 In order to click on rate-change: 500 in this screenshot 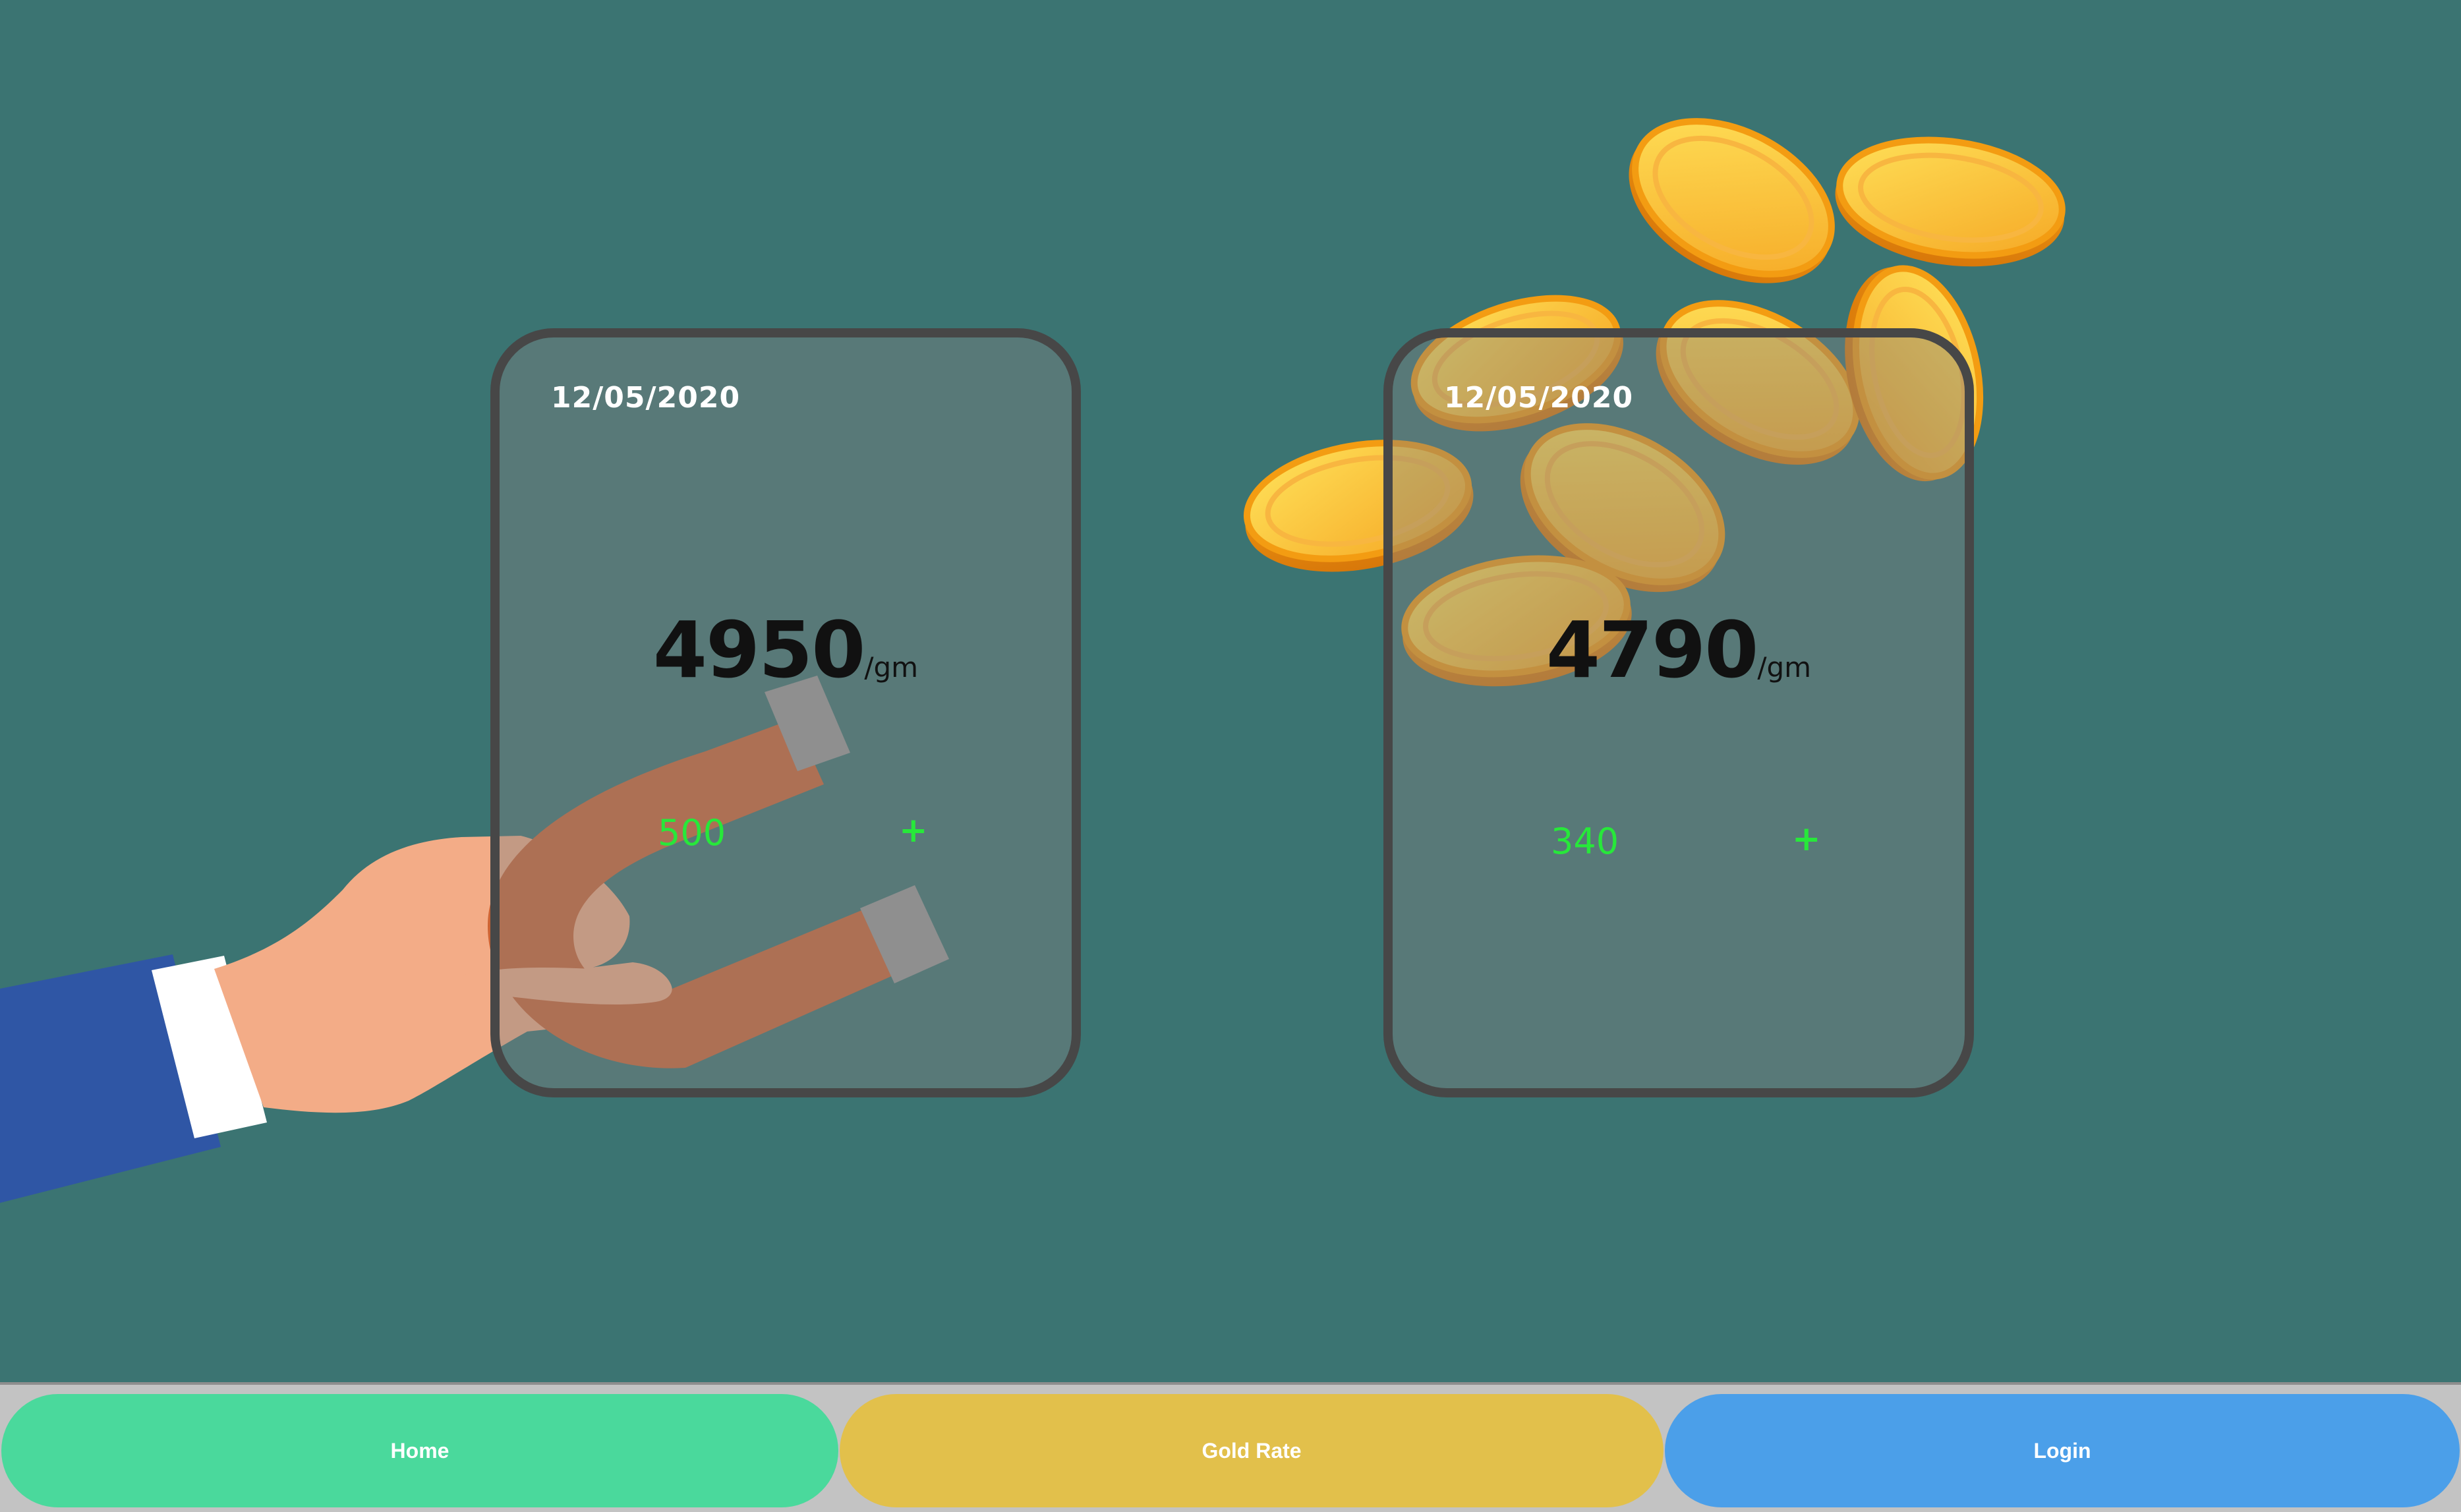, I will do `click(692, 833)`.